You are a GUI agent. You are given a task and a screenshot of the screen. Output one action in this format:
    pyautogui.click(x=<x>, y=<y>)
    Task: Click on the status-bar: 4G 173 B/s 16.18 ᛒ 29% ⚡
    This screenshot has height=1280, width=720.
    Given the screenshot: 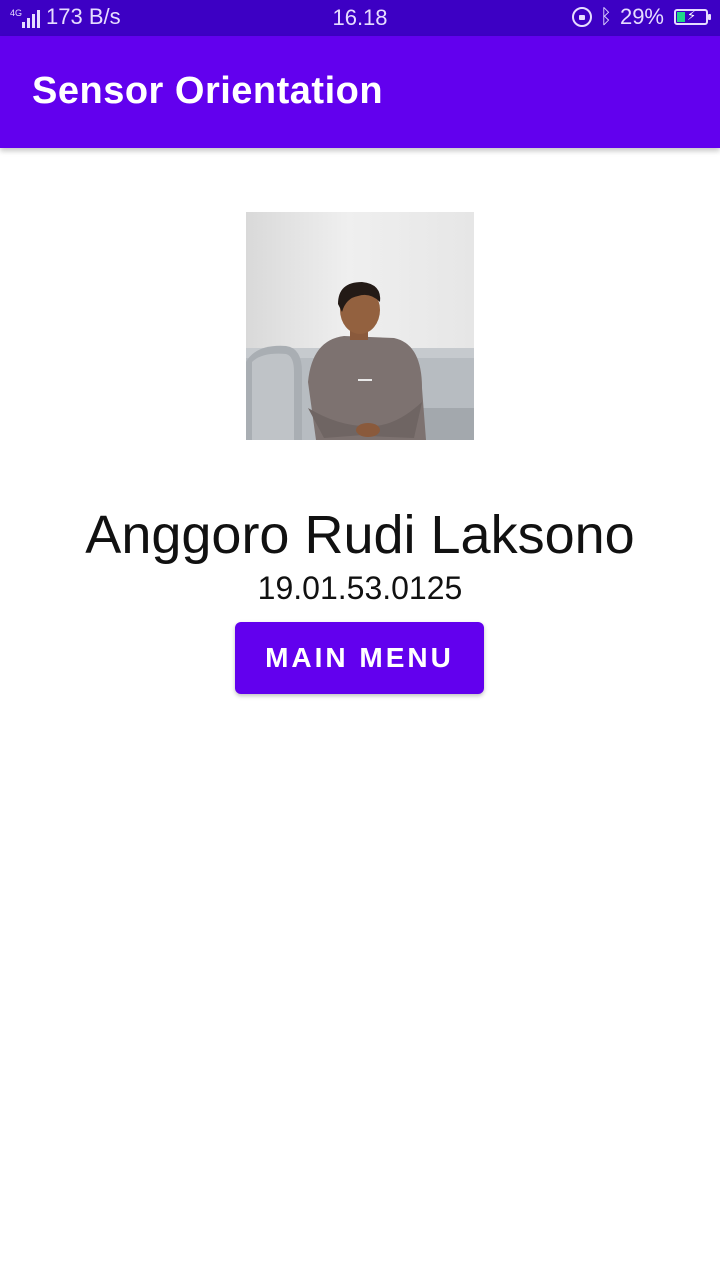 What is the action you would take?
    pyautogui.click(x=360, y=18)
    